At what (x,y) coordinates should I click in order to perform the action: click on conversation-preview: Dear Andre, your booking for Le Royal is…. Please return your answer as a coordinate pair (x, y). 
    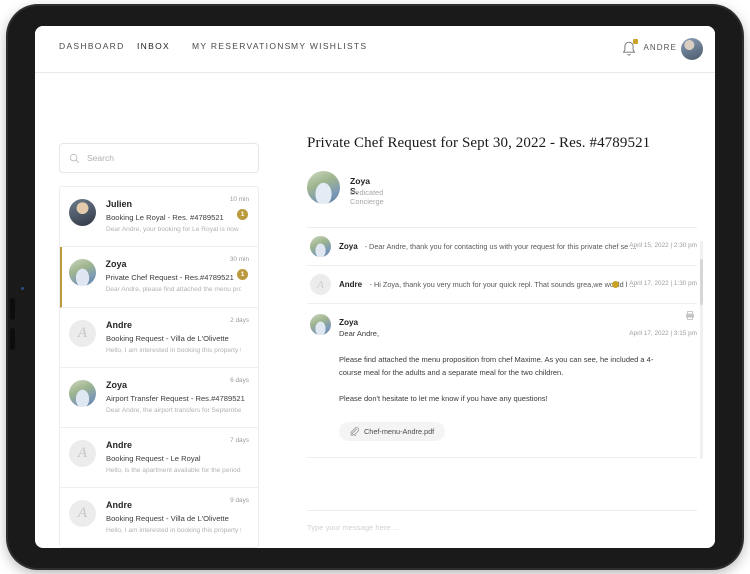
    Looking at the image, I should click on (173, 229).